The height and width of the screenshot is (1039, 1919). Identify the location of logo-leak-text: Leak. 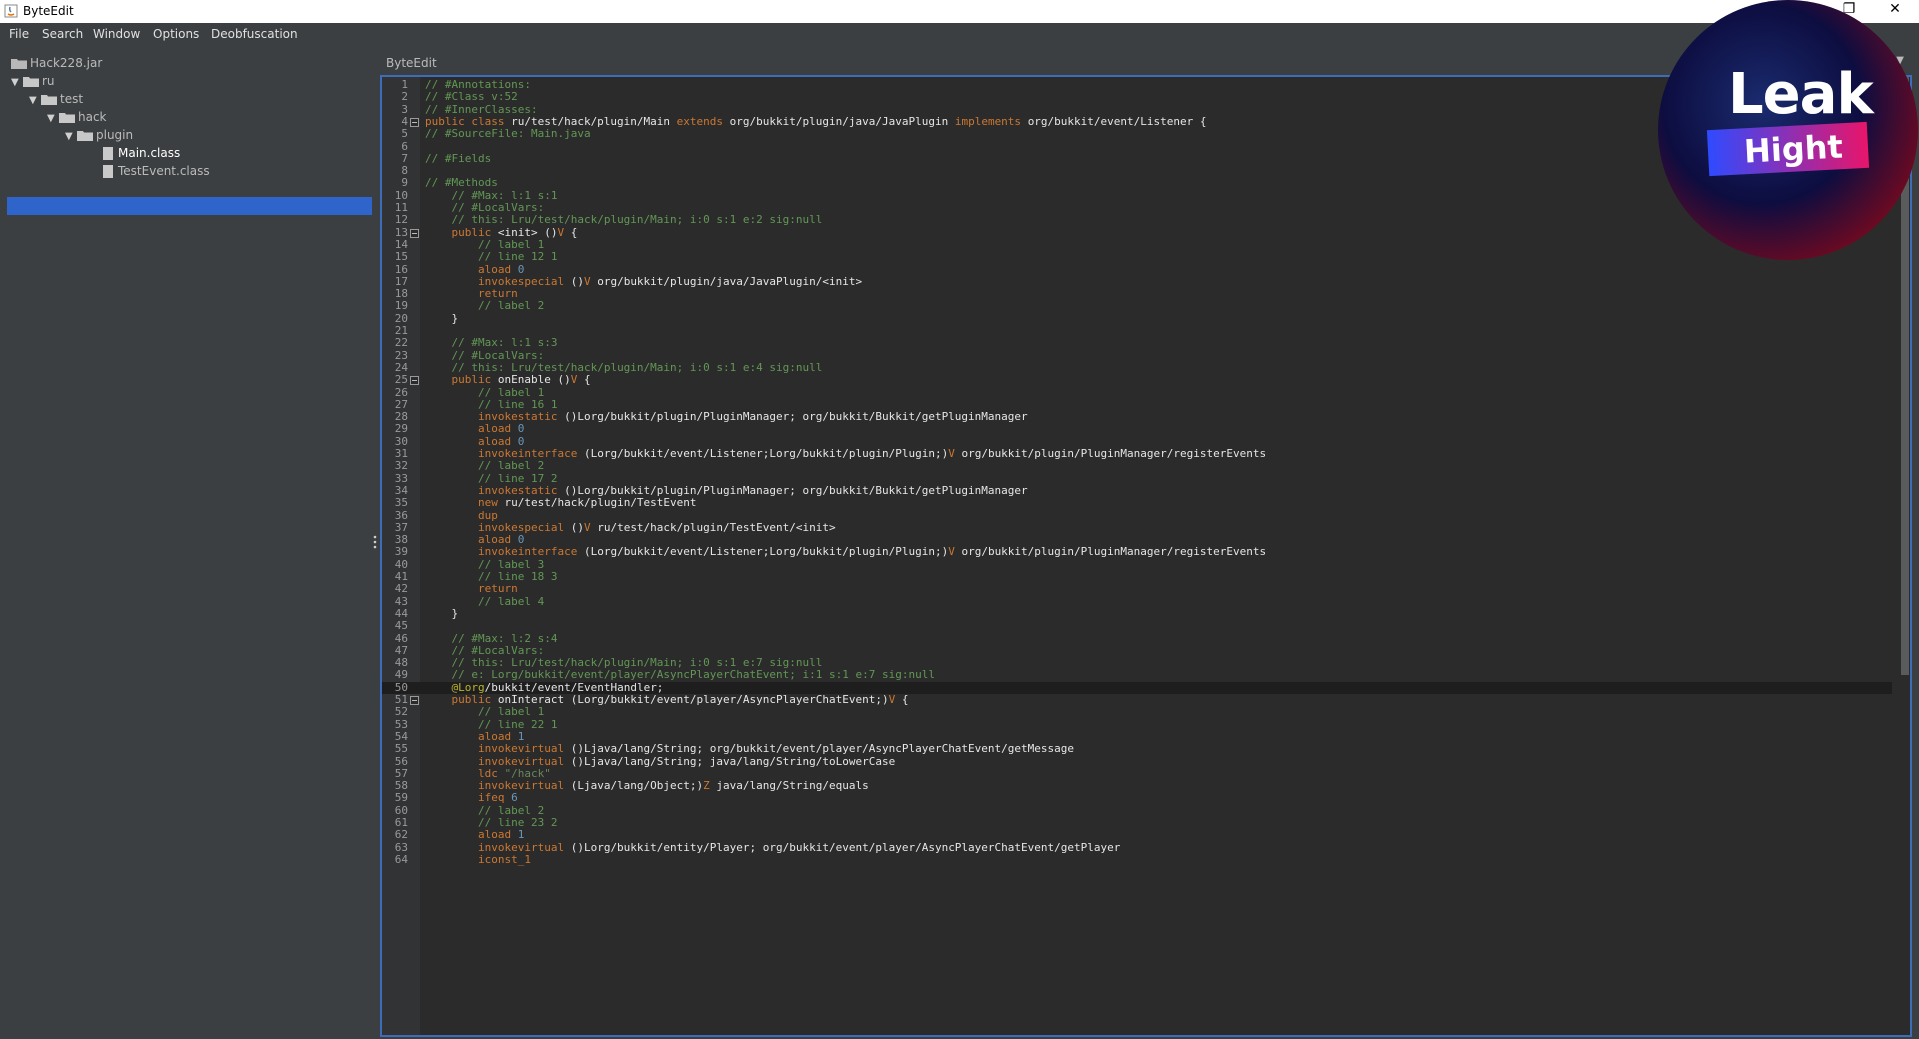
(1801, 94).